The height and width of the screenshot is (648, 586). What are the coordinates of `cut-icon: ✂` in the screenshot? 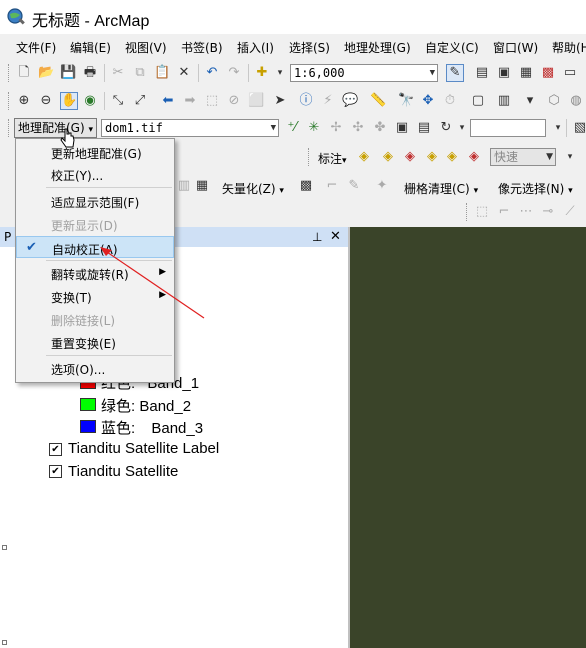 It's located at (118, 73).